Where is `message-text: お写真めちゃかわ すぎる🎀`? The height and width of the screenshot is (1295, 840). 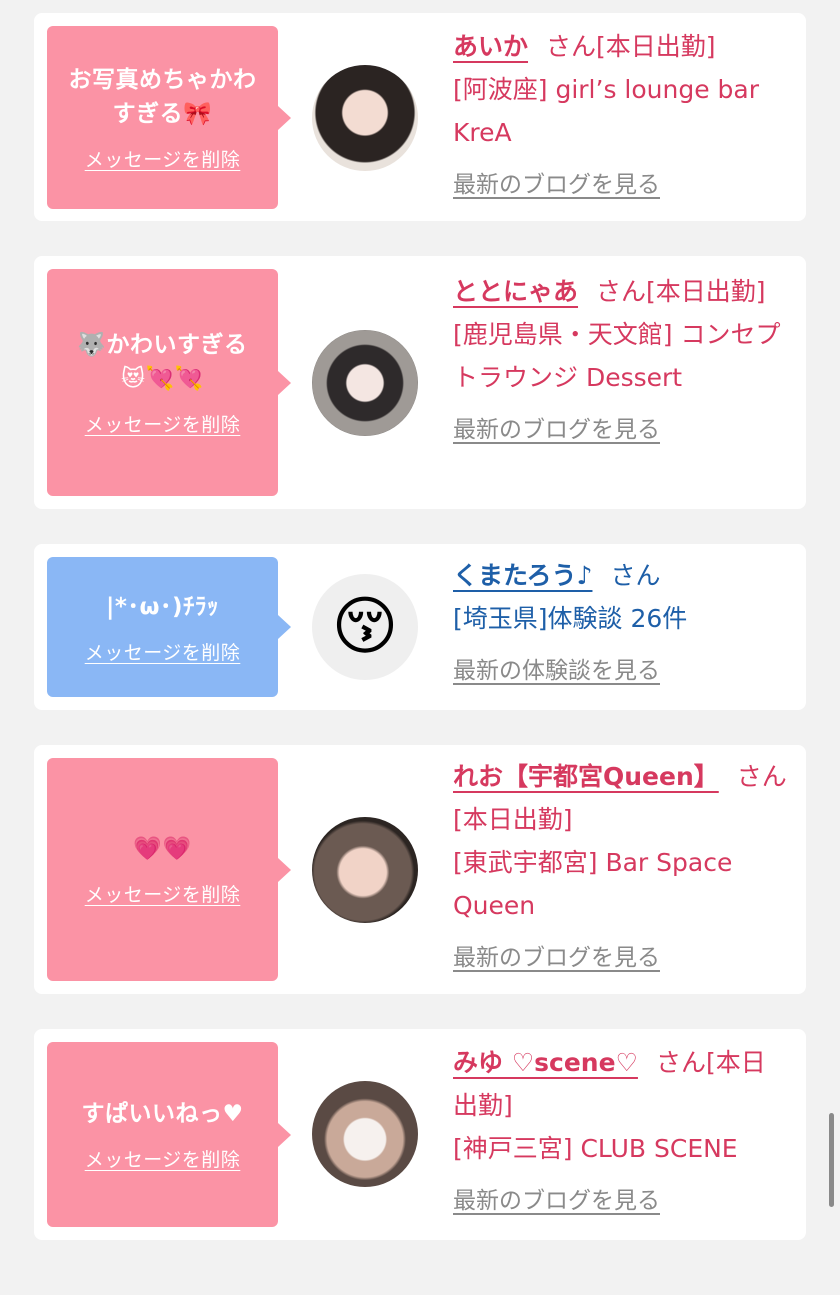 message-text: お写真めちゃかわ すぎる🎀 is located at coordinates (163, 97).